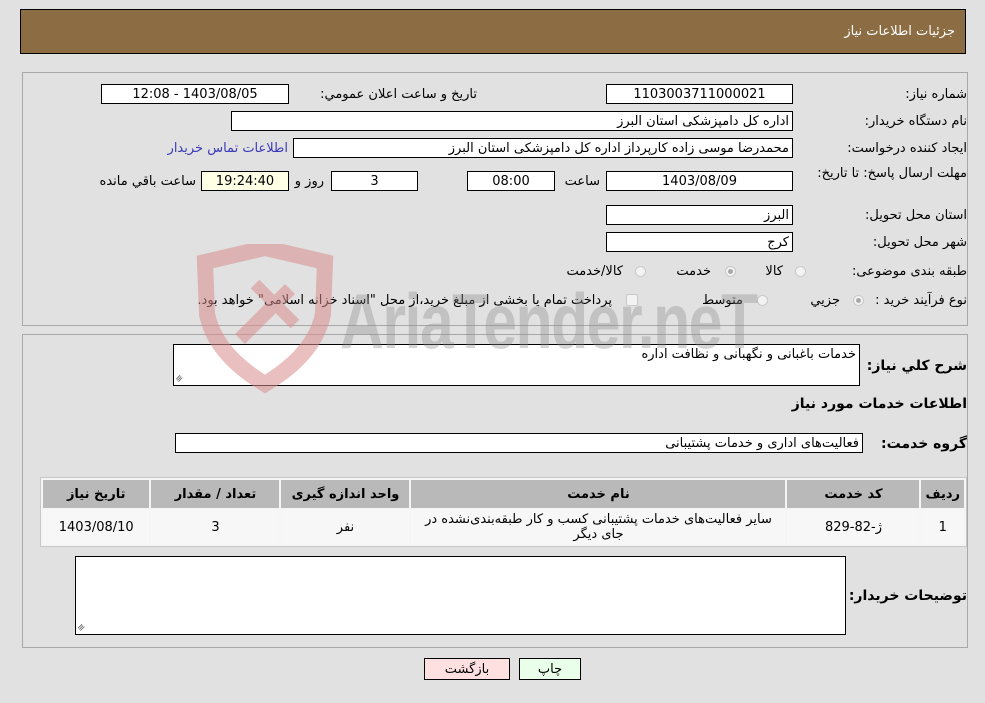 The image size is (985, 703). What do you see at coordinates (215, 494) in the screenshot?
I see `col-header-quantity: تعداد / مقدار` at bounding box center [215, 494].